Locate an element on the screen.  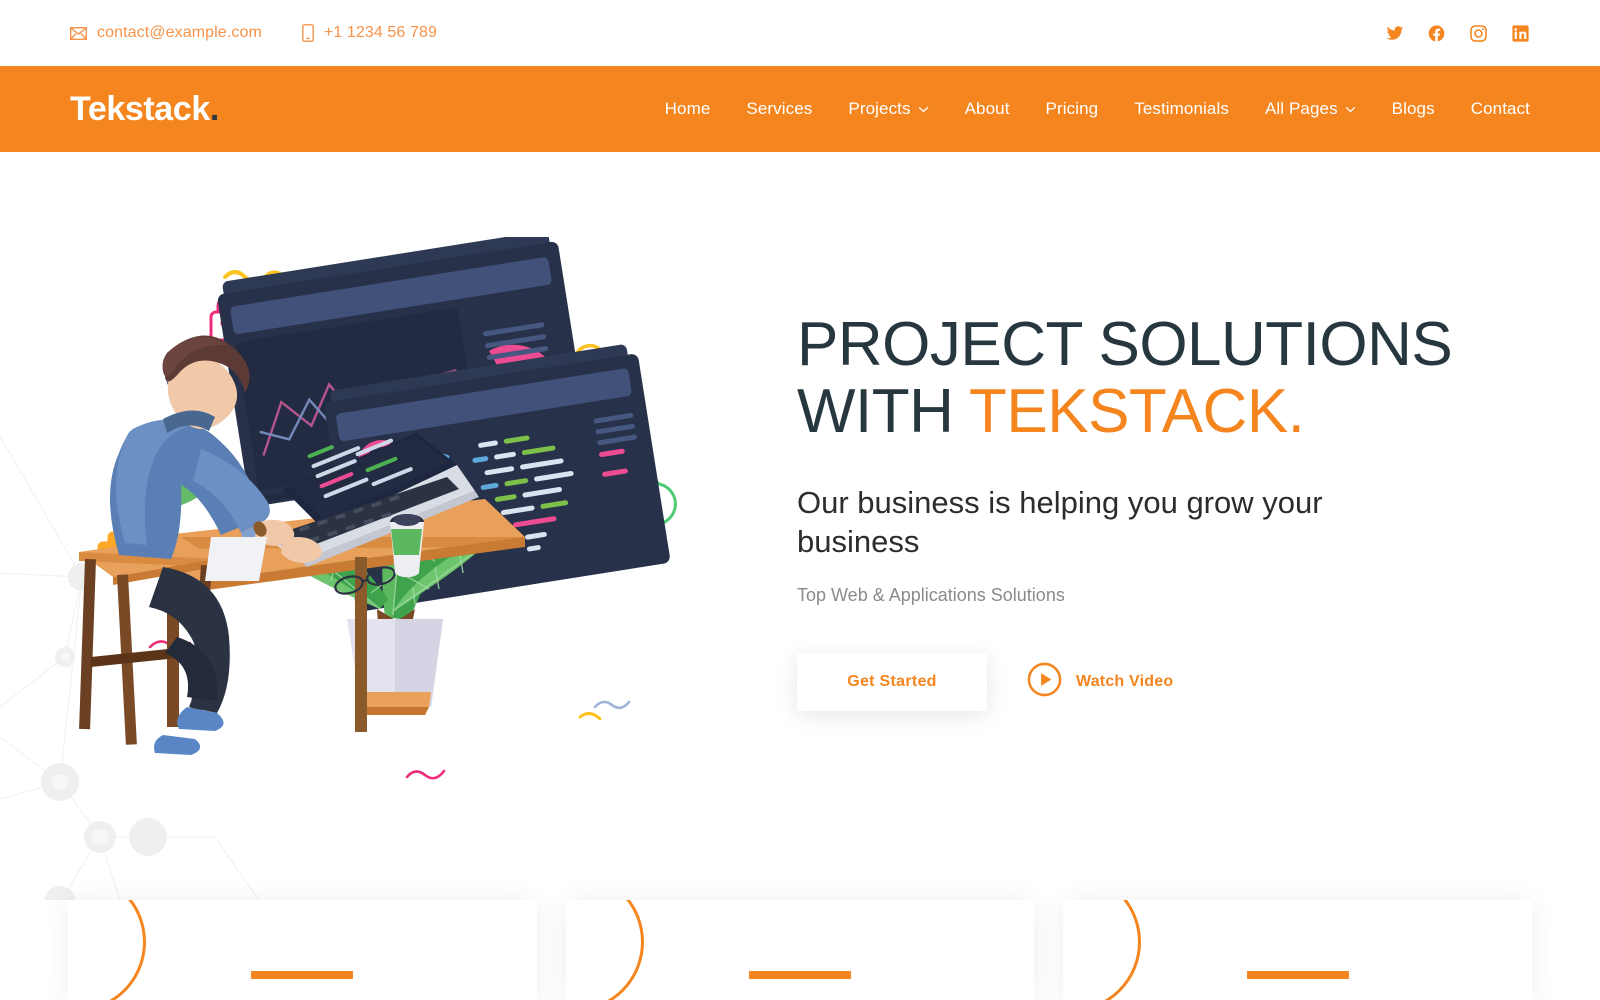
nav-item-contact: Contact is located at coordinates (1500, 109).